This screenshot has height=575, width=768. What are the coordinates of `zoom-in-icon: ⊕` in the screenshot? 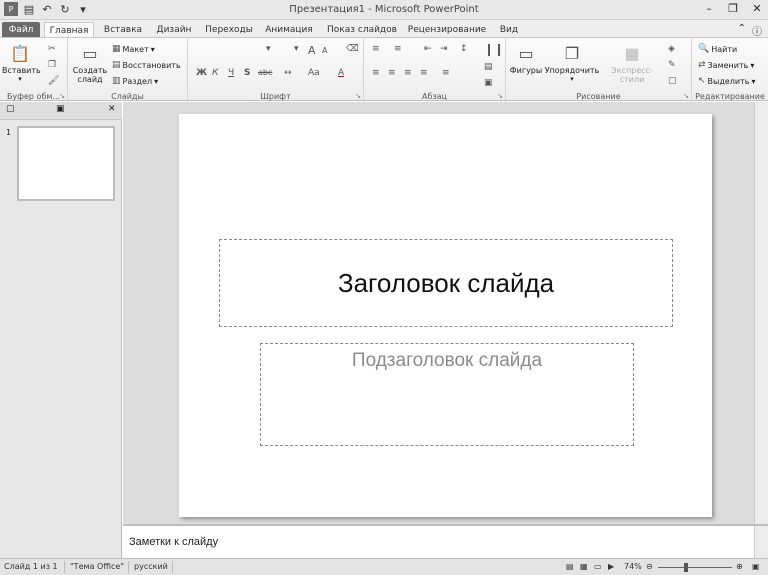 It's located at (739, 566).